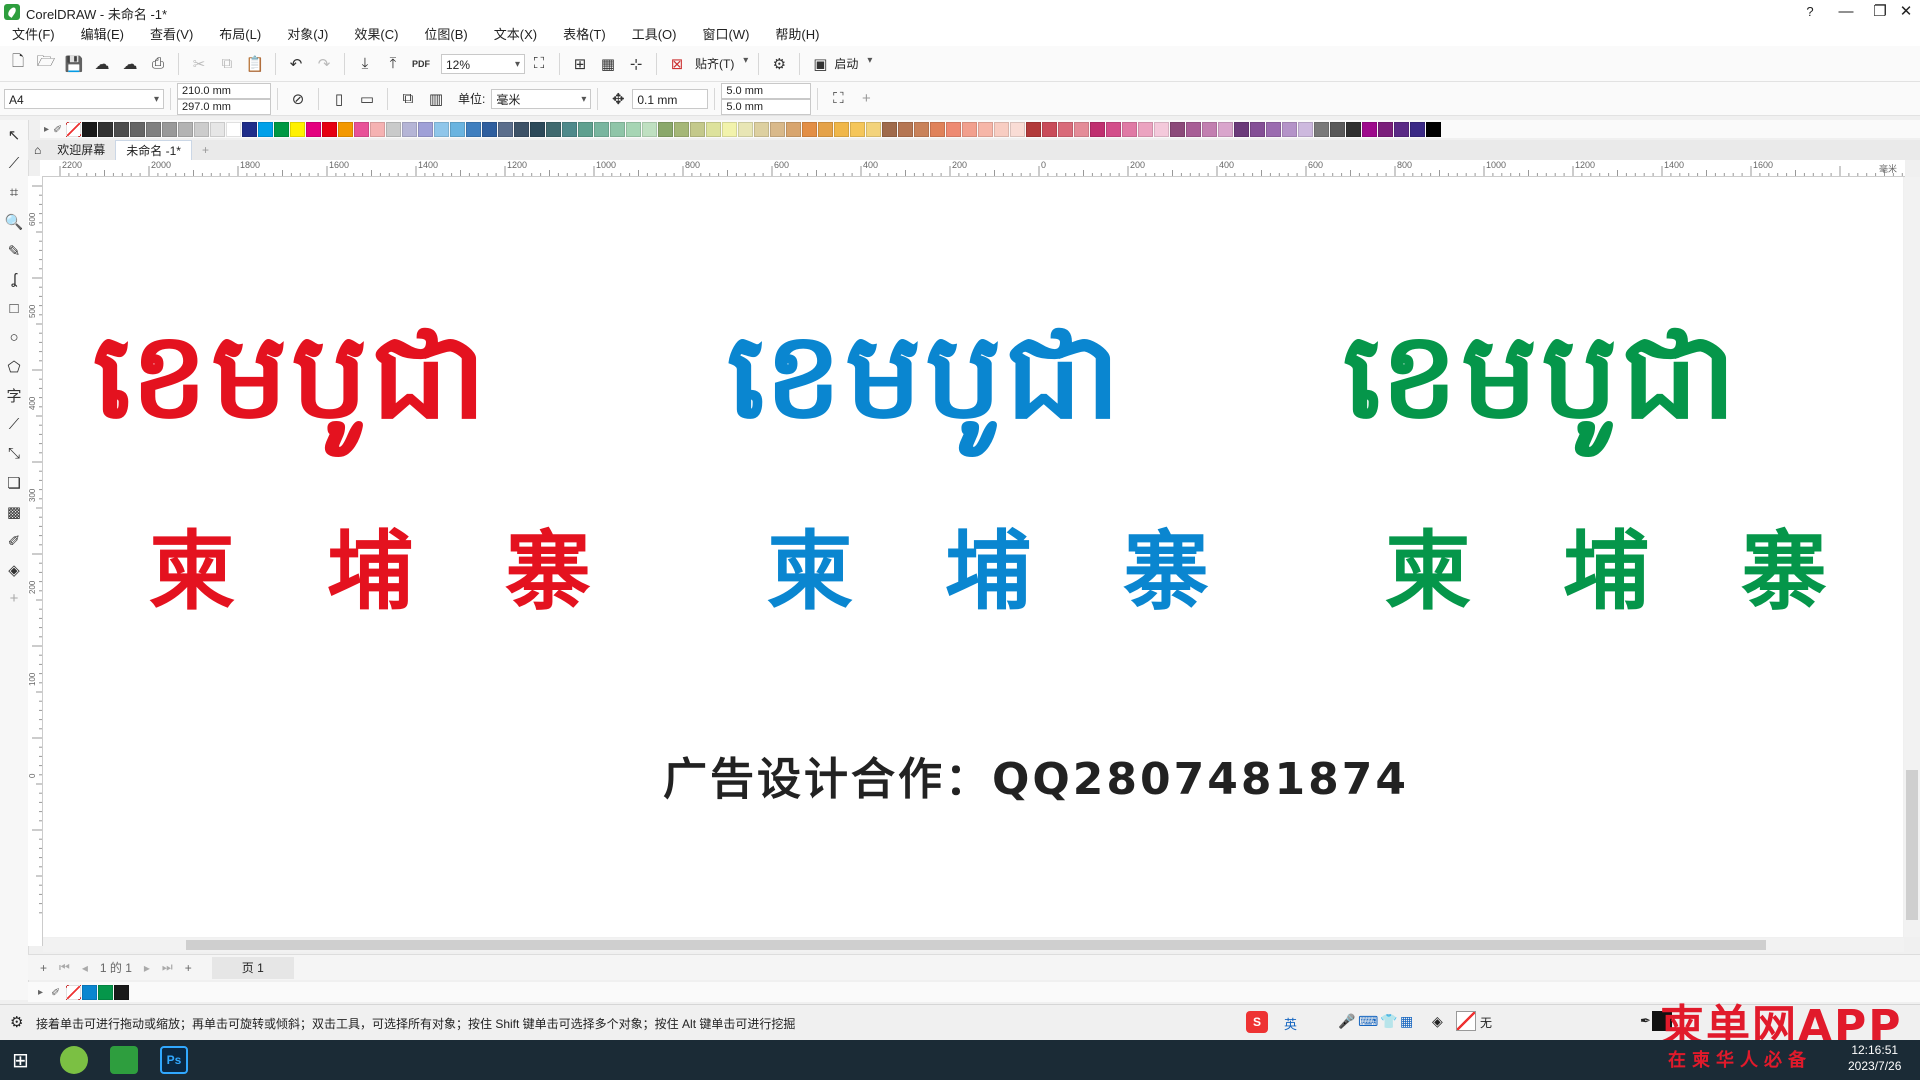  What do you see at coordinates (57, 129) in the screenshot?
I see `eyedropper-icon: ✐` at bounding box center [57, 129].